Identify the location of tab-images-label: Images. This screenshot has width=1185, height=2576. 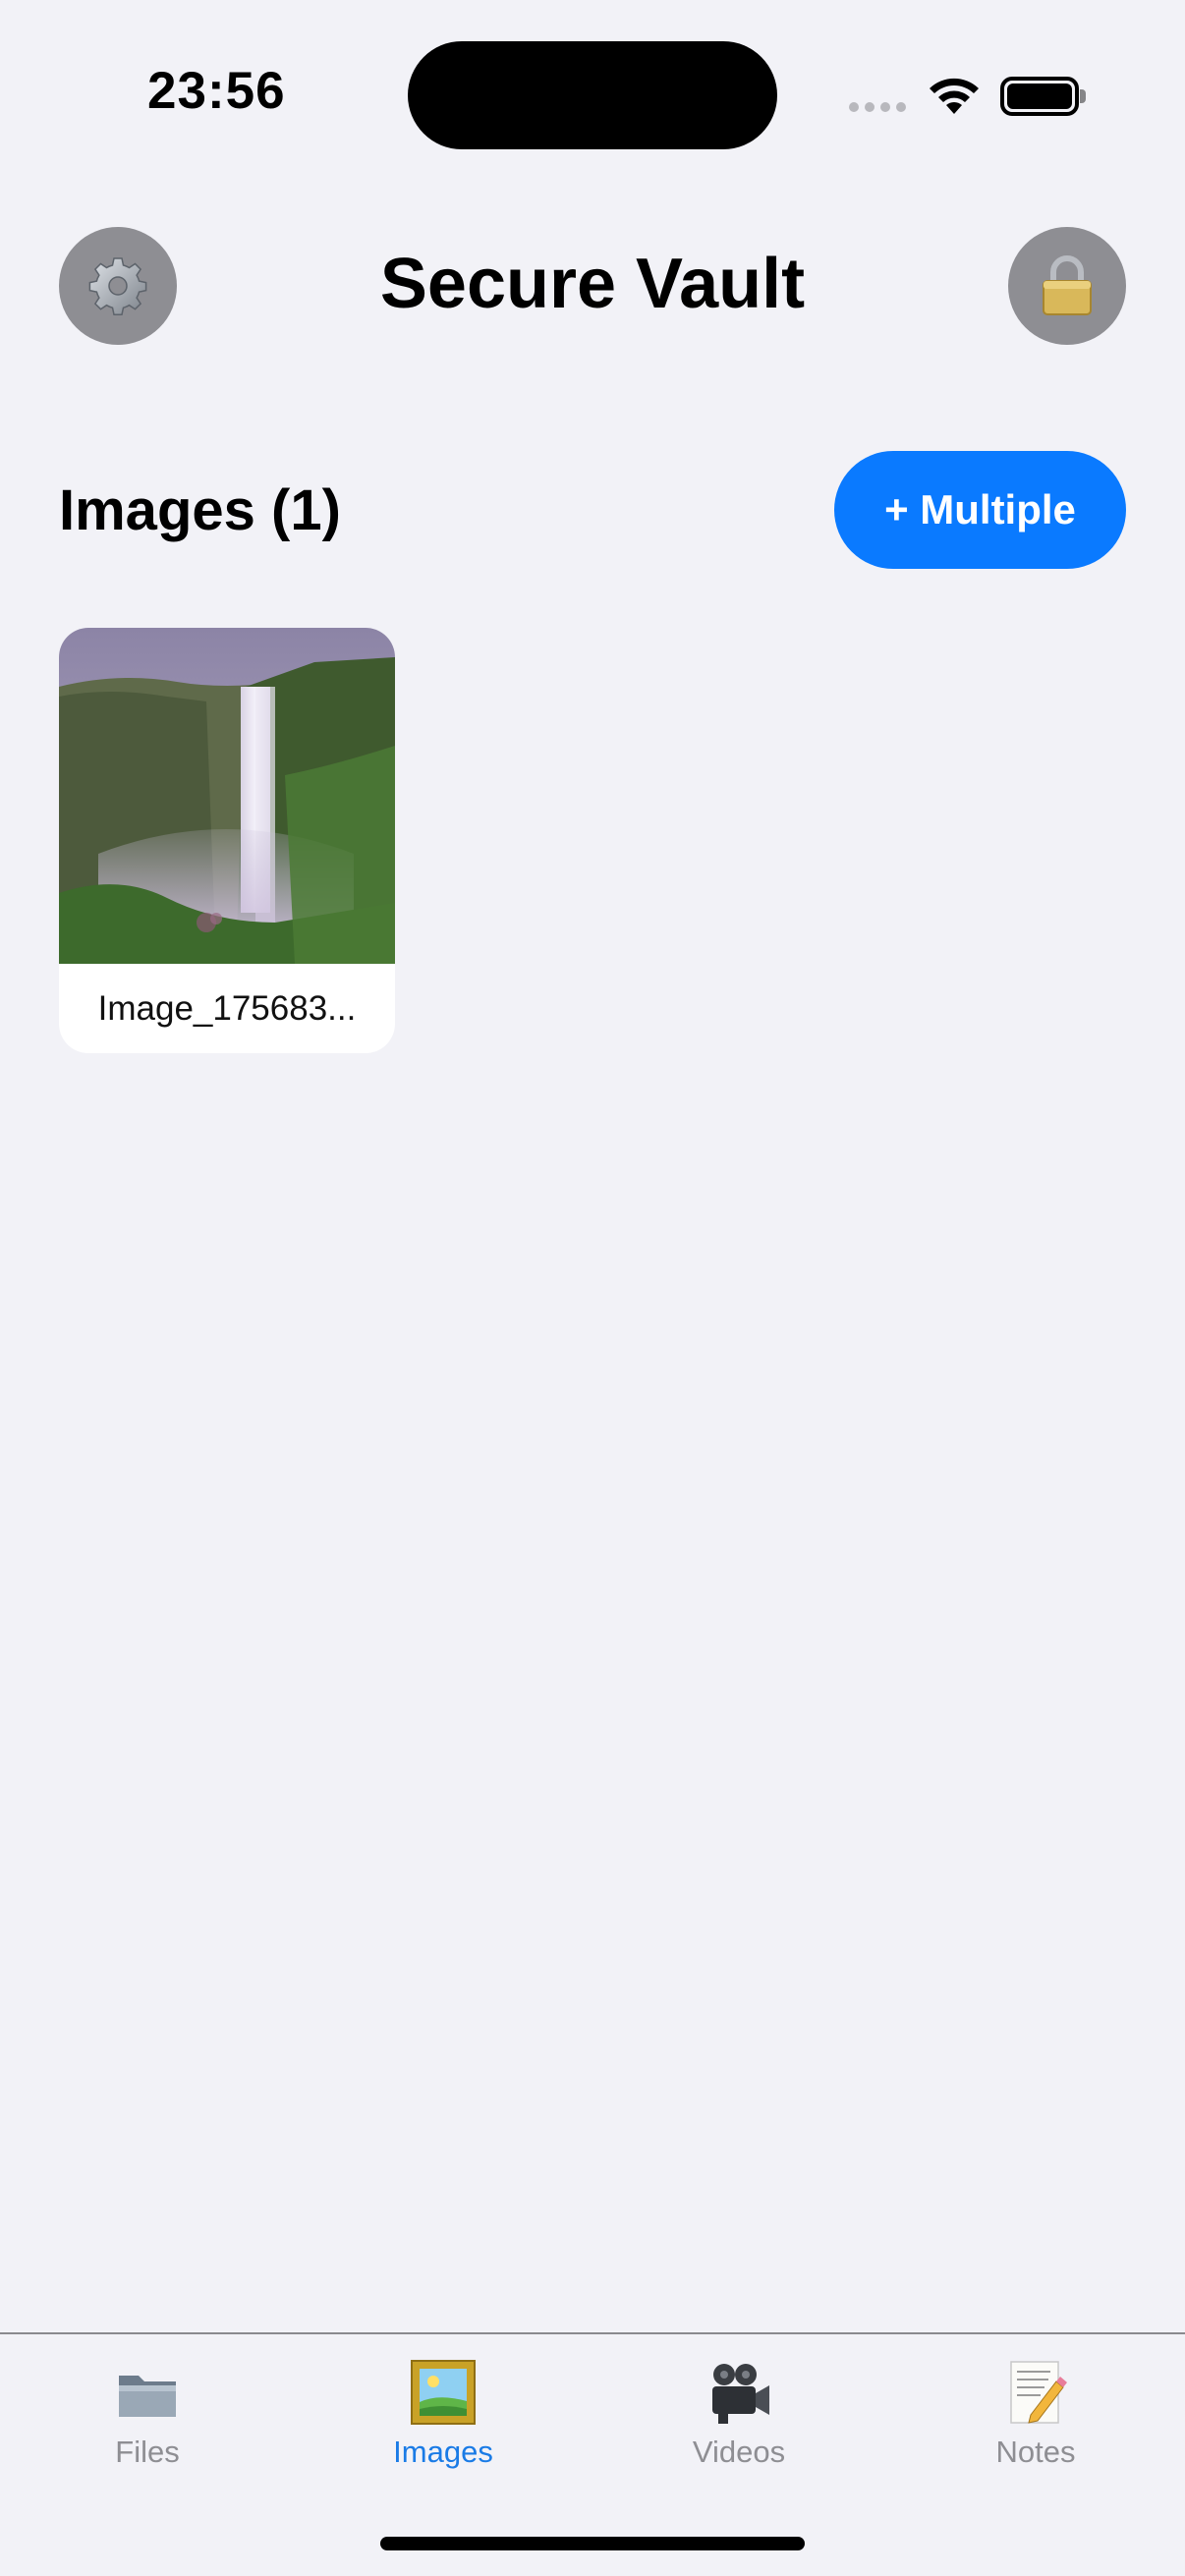
(443, 2452).